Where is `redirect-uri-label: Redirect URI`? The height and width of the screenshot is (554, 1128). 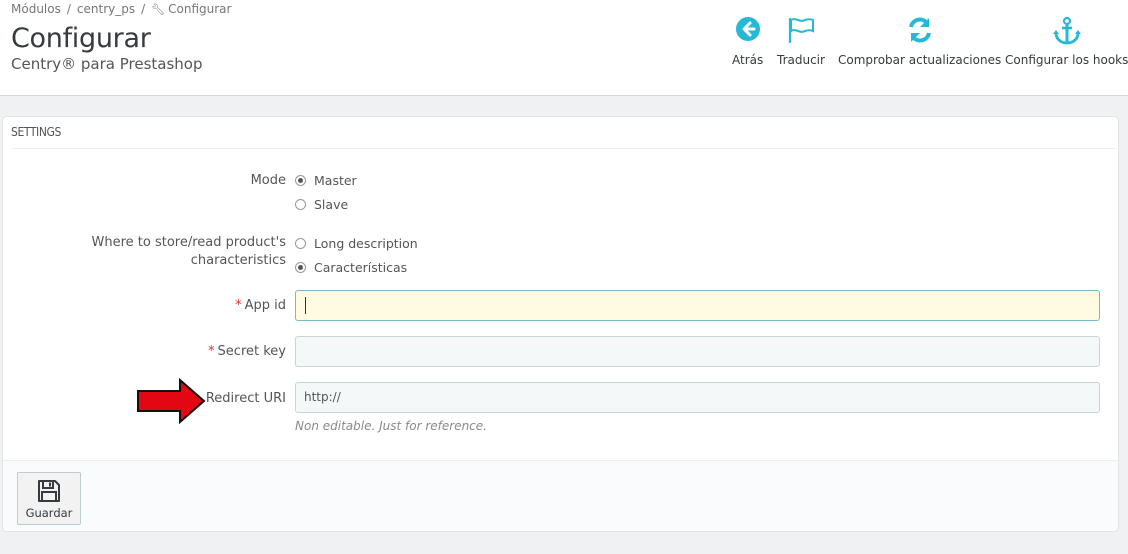 redirect-uri-label: Redirect URI is located at coordinates (245, 398).